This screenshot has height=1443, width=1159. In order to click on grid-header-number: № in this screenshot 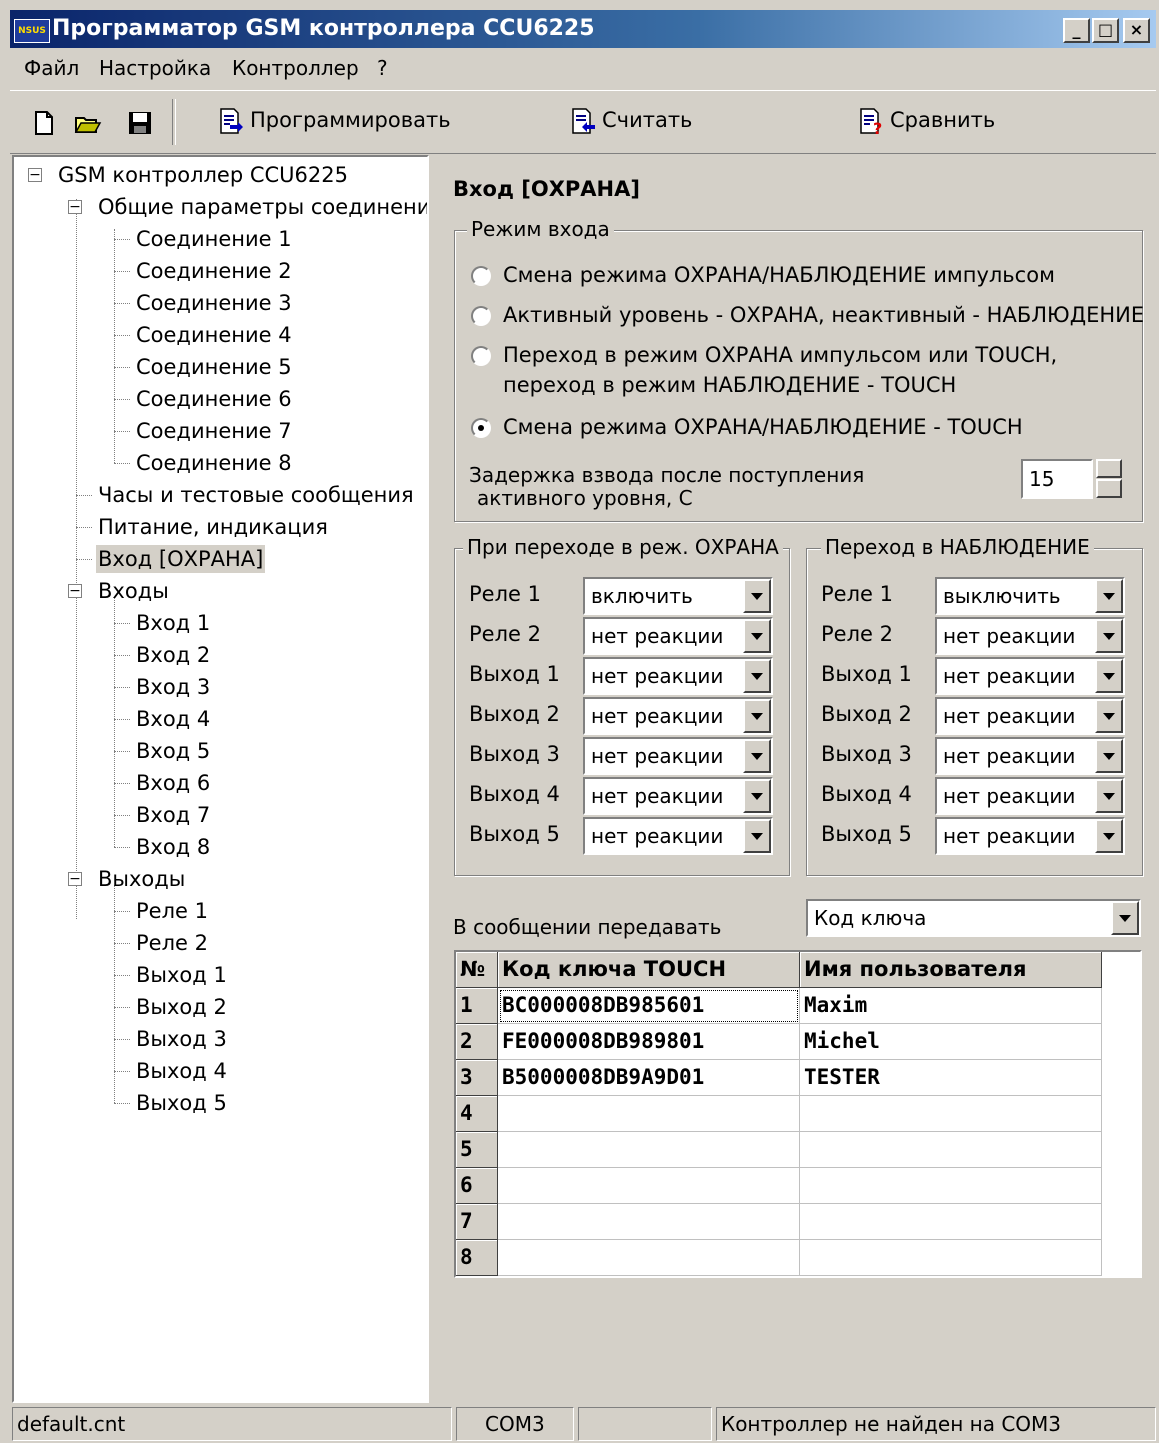, I will do `click(477, 970)`.